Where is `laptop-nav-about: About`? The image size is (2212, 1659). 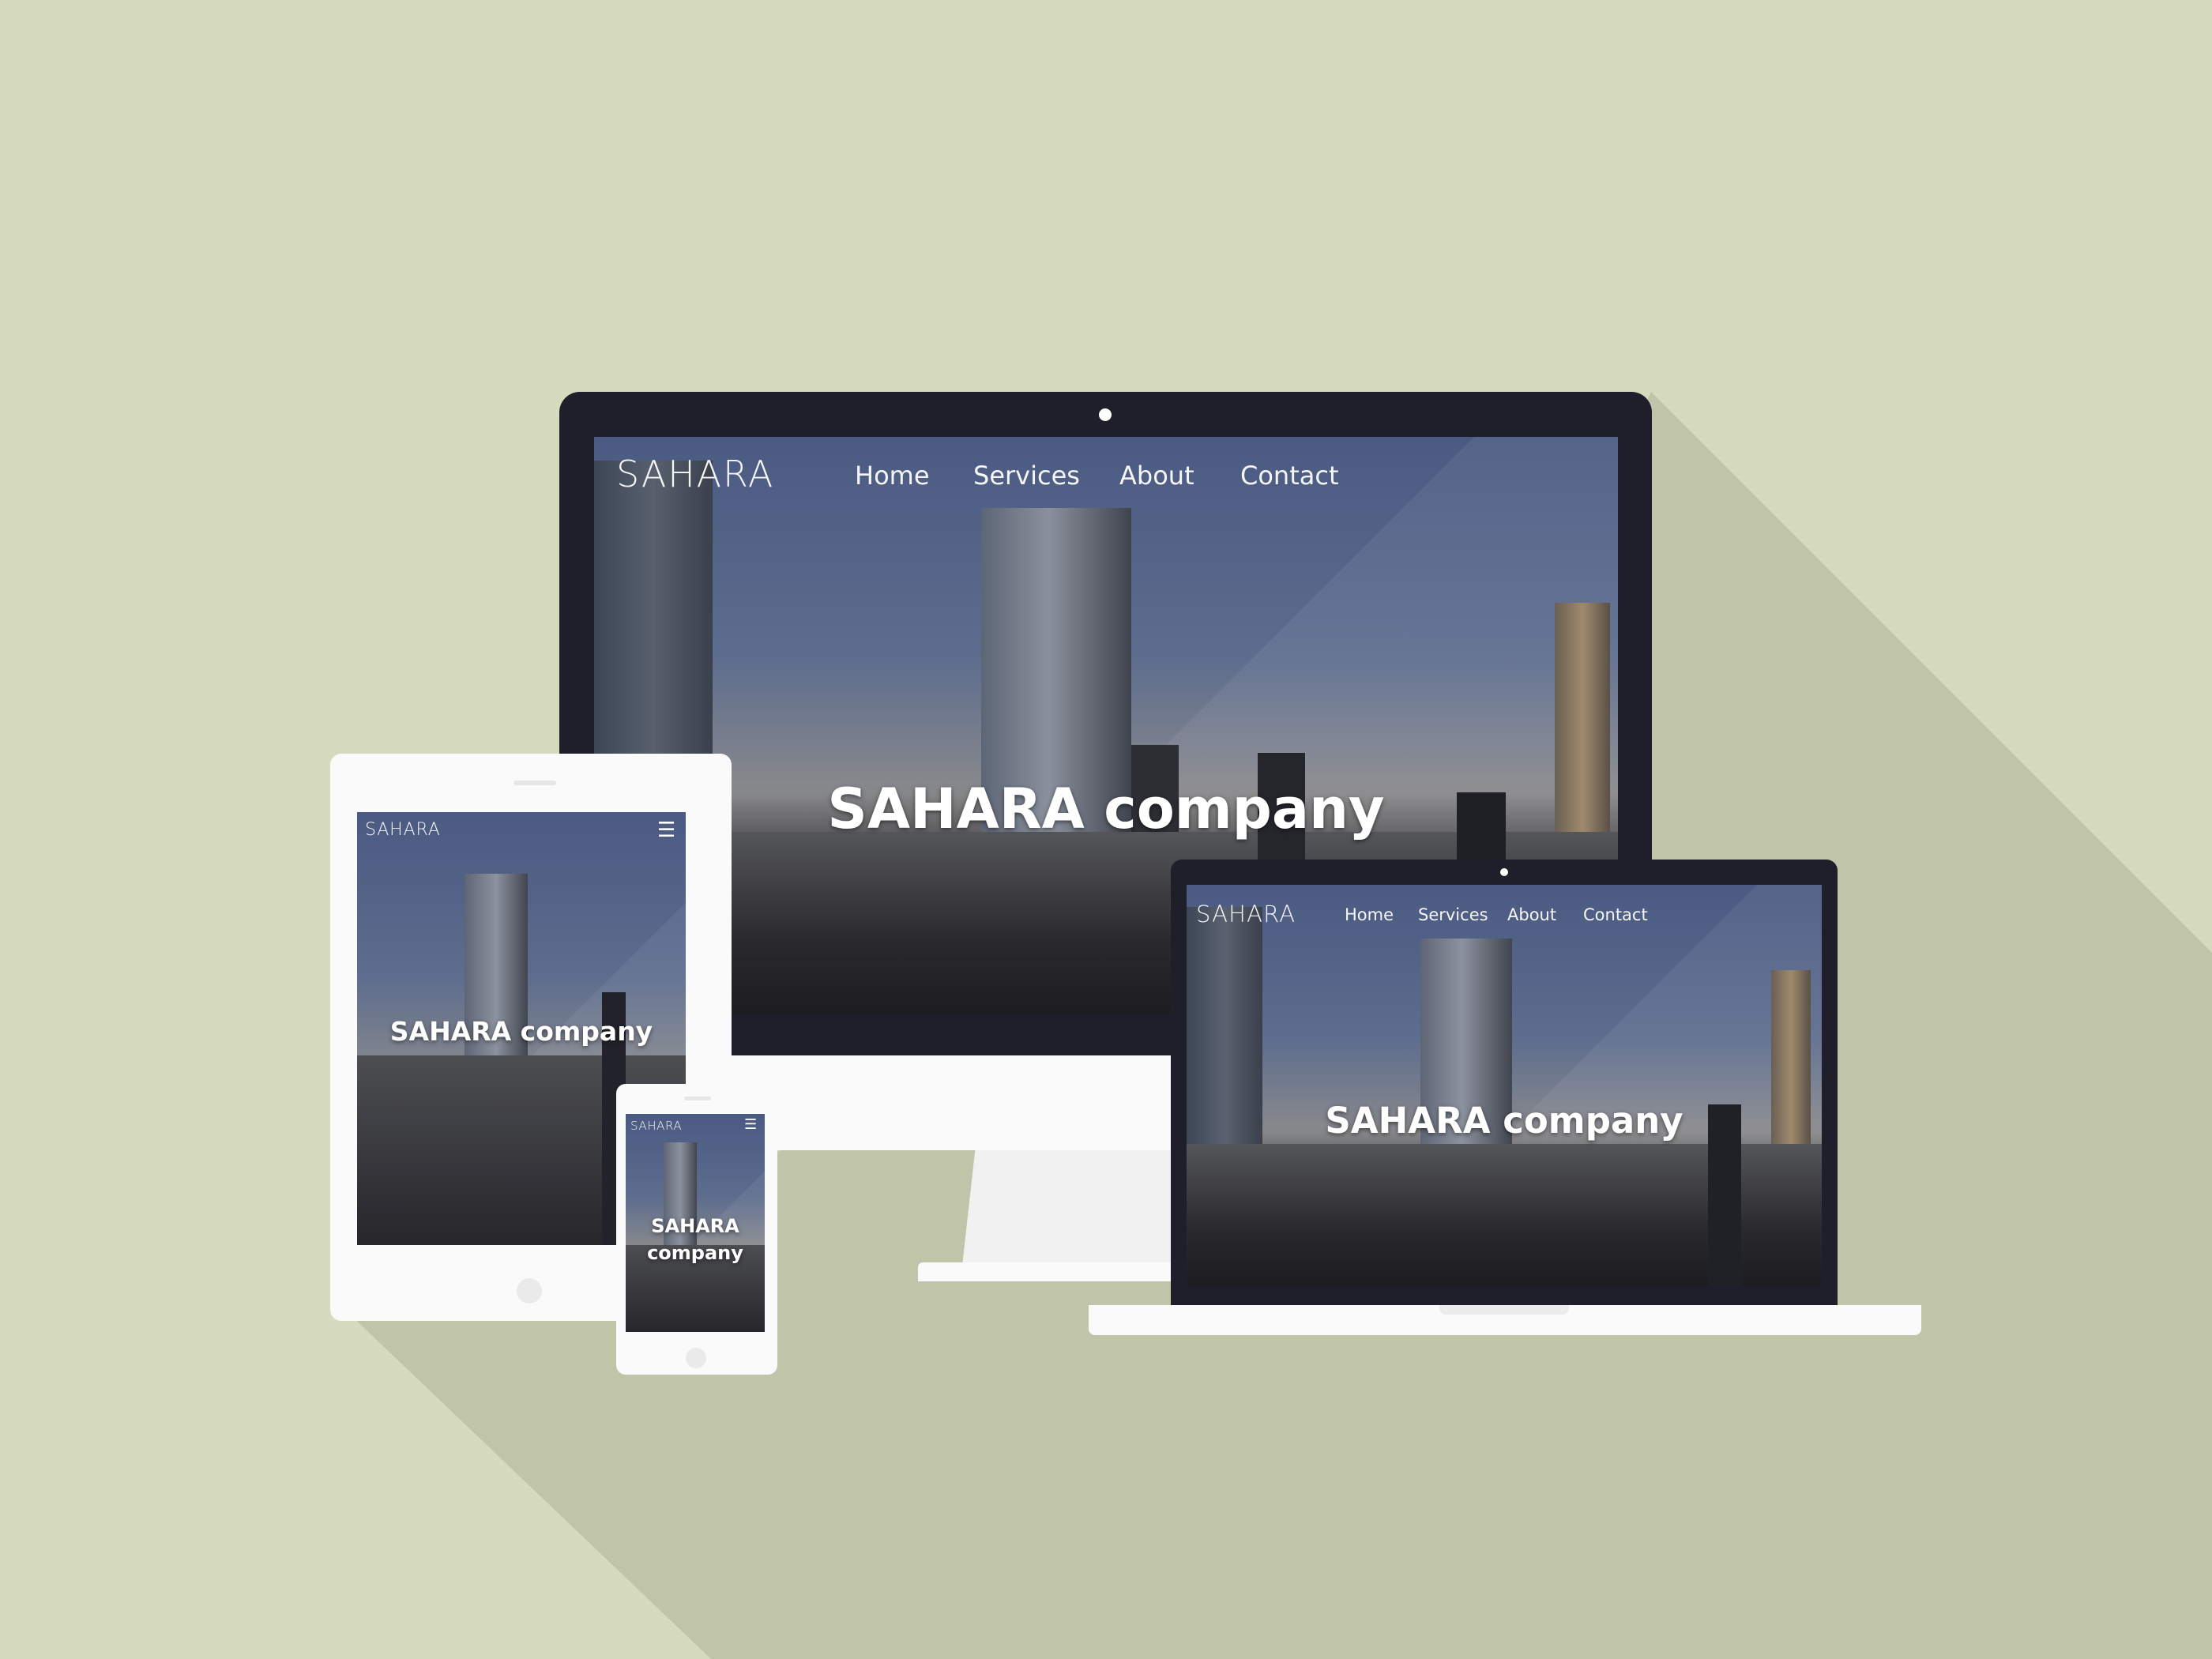
laptop-nav-about: About is located at coordinates (1531, 915).